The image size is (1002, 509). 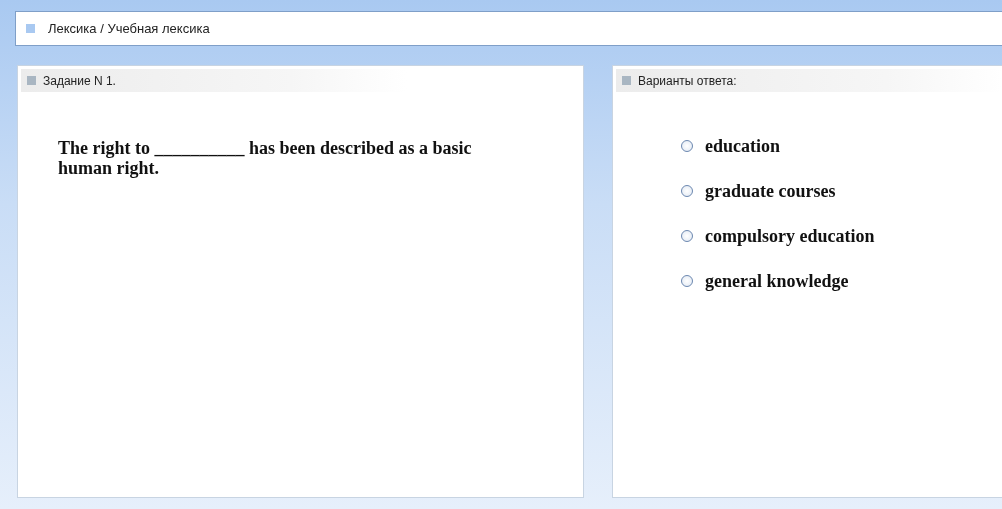 I want to click on question-text: The right to __________ has been described as a basic human right., so click(x=265, y=158).